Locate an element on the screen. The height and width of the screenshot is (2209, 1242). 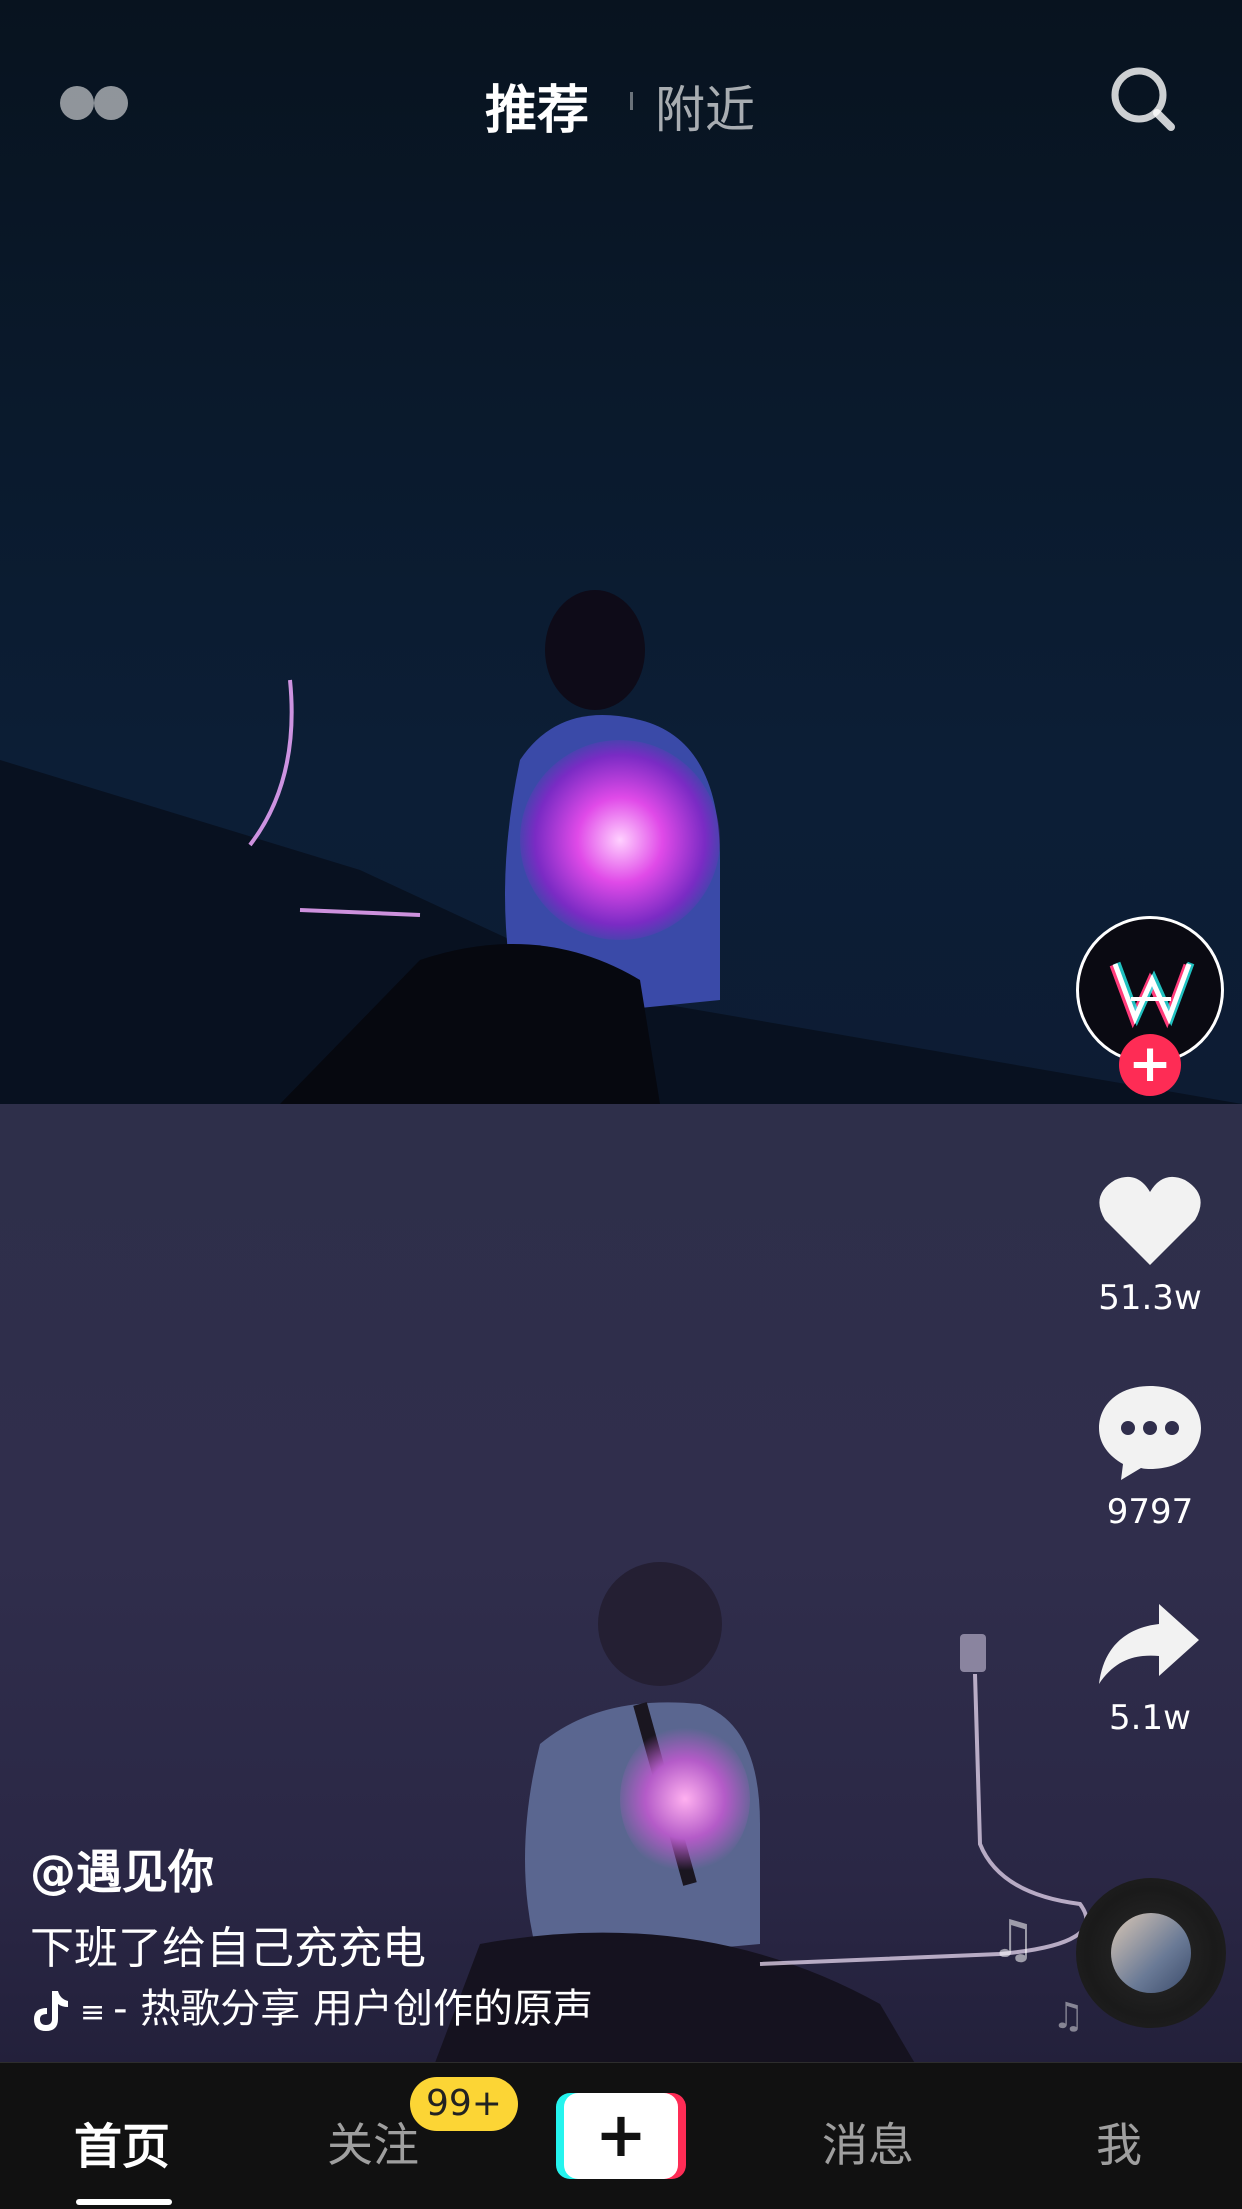
nav-me: 我 is located at coordinates (1119, 2142).